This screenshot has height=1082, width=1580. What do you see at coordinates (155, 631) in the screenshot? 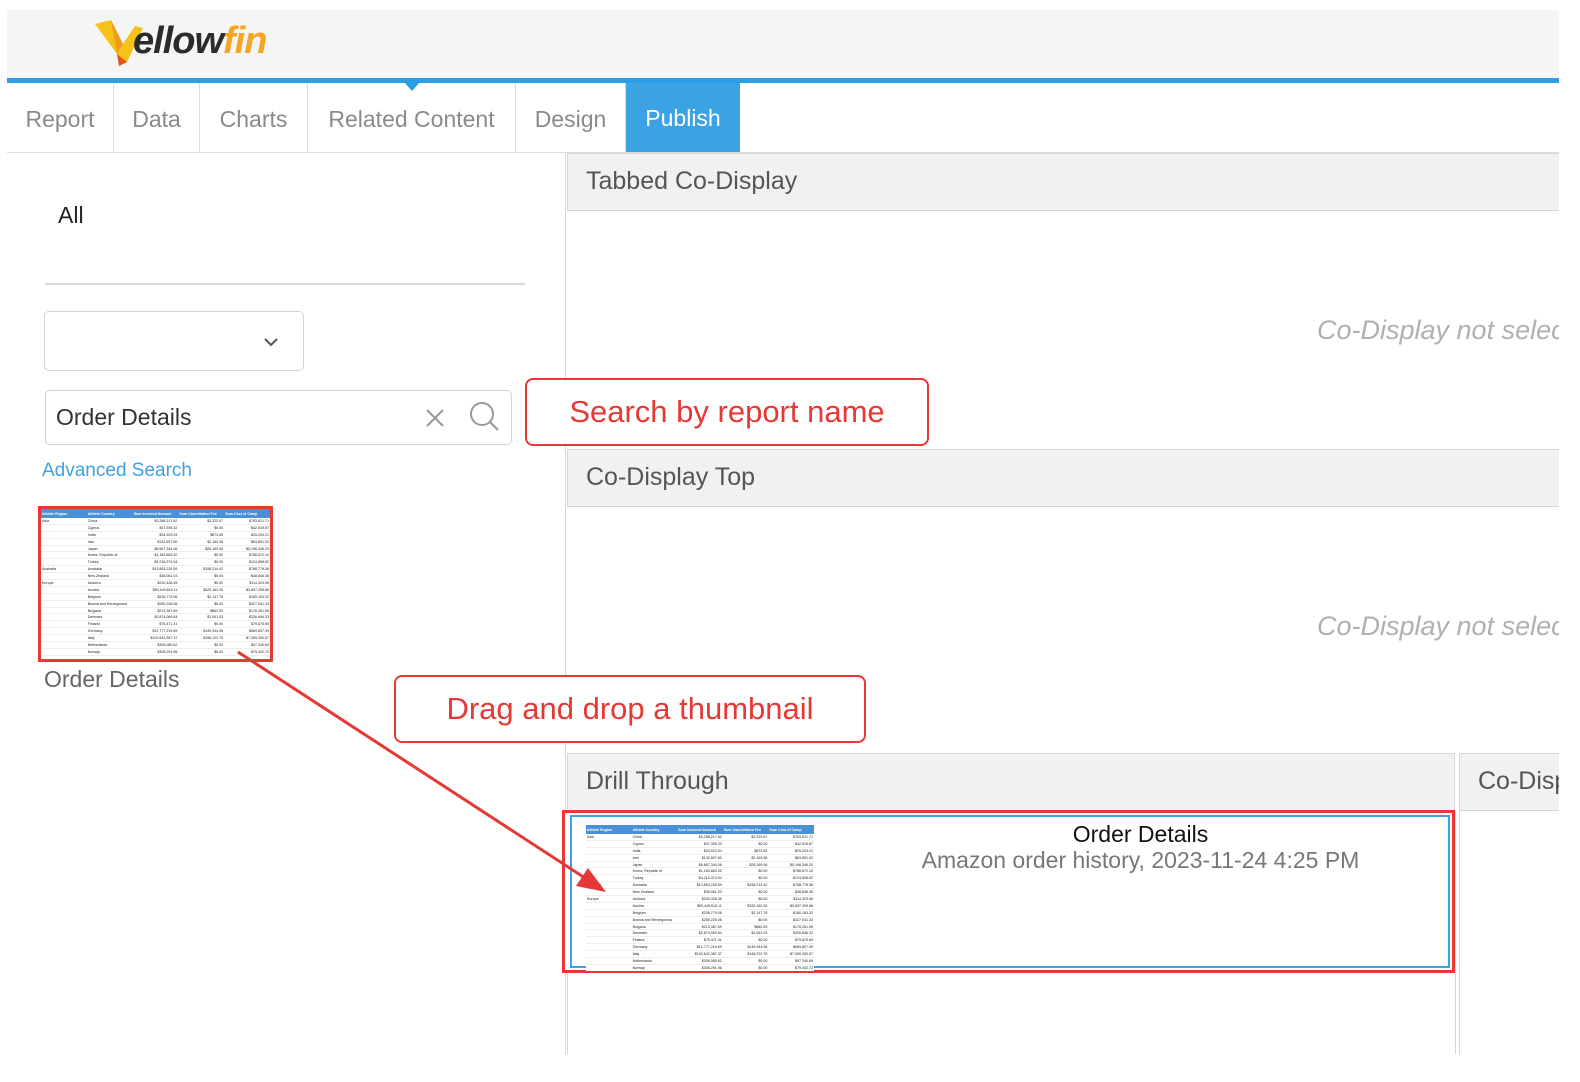
I see `thumbnail-cell: $12,777,219.69` at bounding box center [155, 631].